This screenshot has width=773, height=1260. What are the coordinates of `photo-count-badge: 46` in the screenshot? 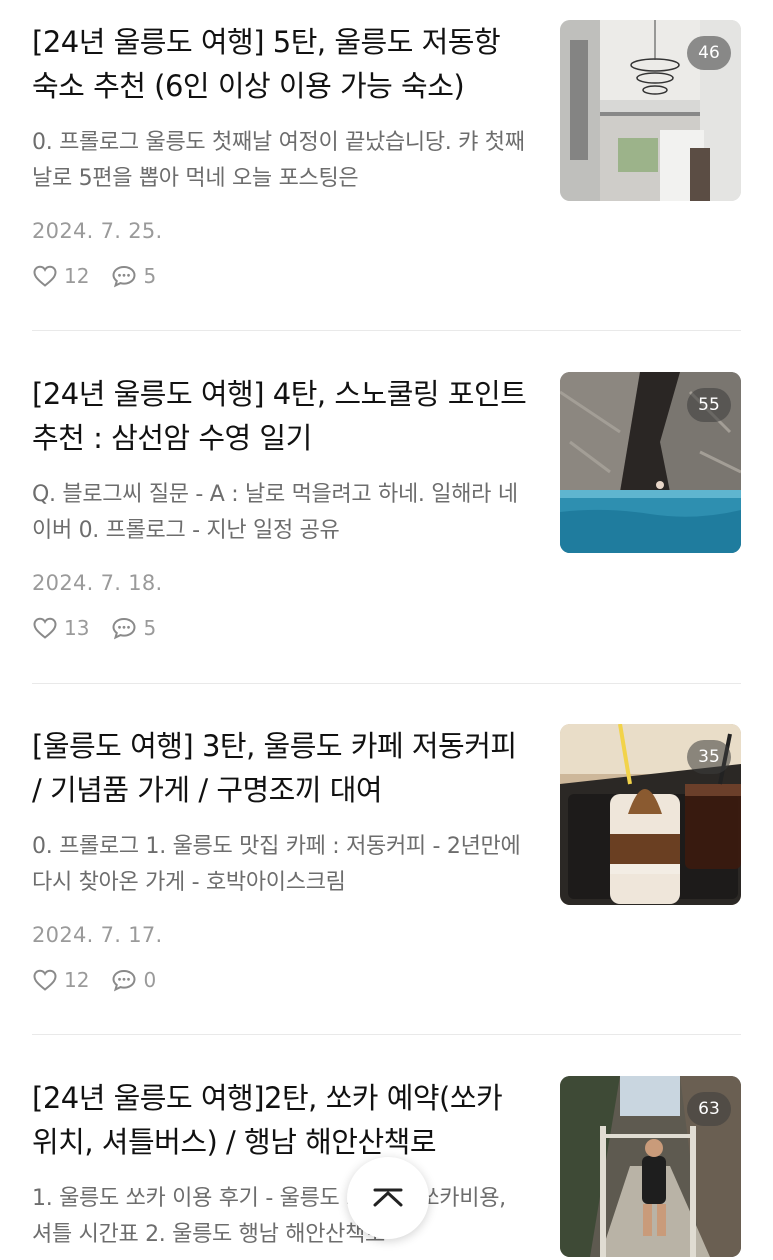 It's located at (709, 53).